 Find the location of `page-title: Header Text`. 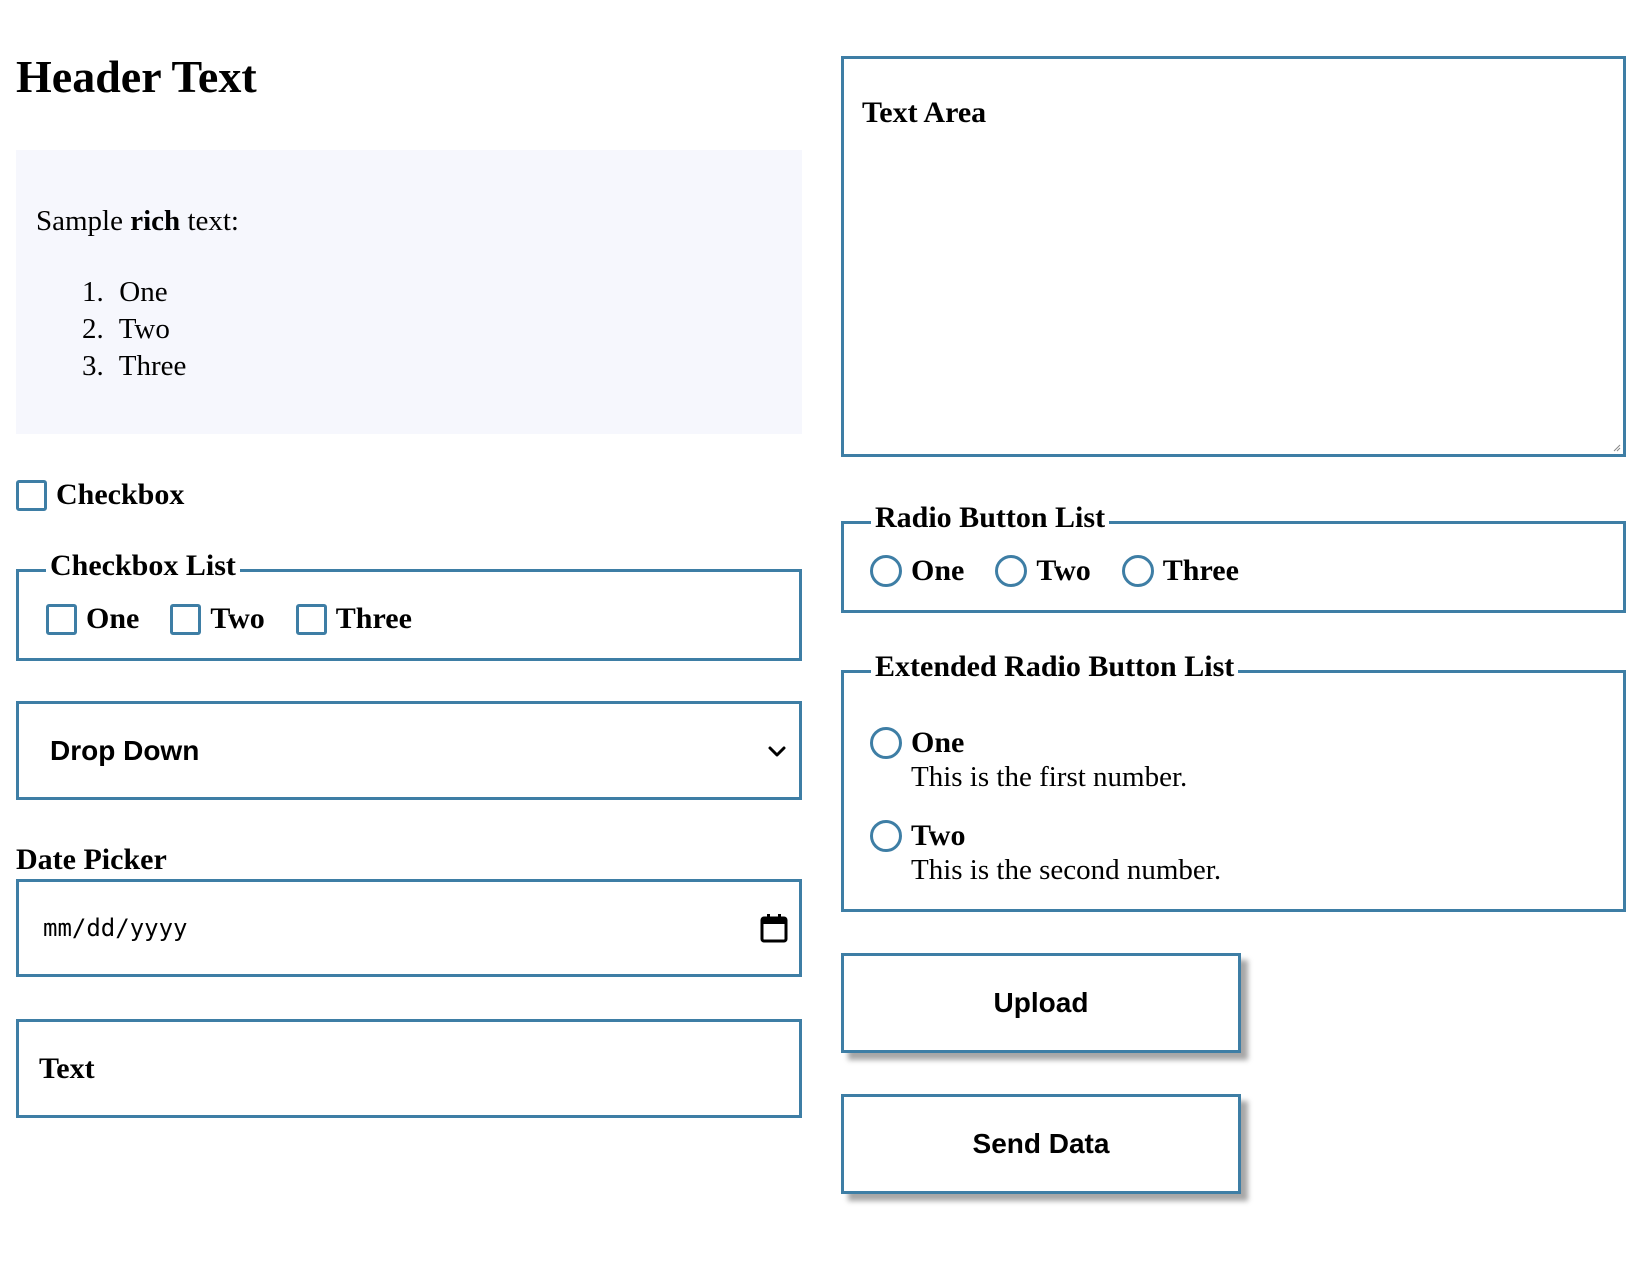

page-title: Header Text is located at coordinates (136, 76).